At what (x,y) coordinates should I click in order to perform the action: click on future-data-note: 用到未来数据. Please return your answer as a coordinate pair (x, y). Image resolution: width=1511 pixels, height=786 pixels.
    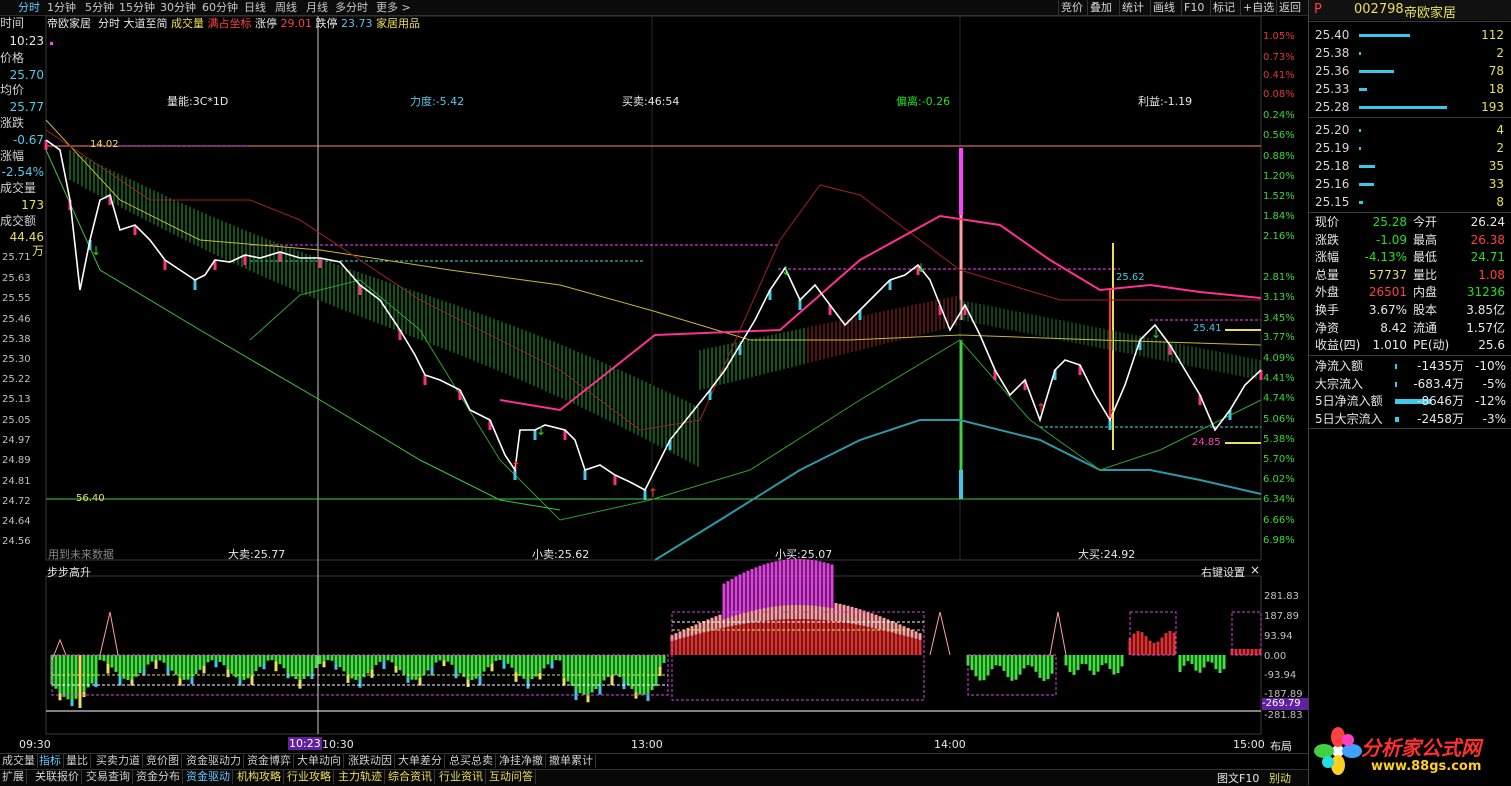
    Looking at the image, I should click on (81, 554).